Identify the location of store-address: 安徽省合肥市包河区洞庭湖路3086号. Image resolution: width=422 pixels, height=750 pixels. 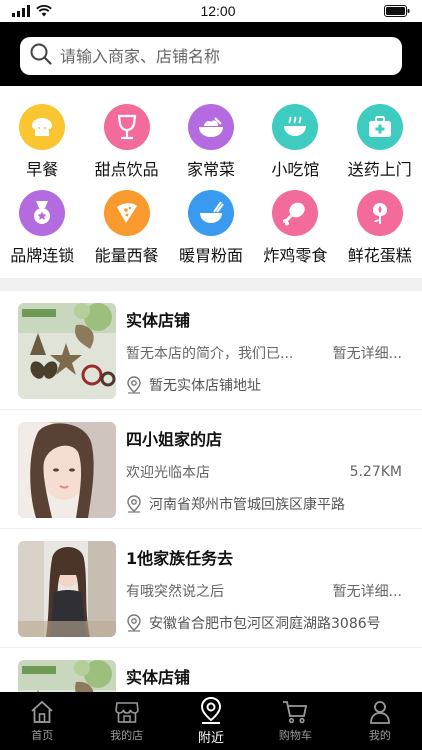
(265, 624).